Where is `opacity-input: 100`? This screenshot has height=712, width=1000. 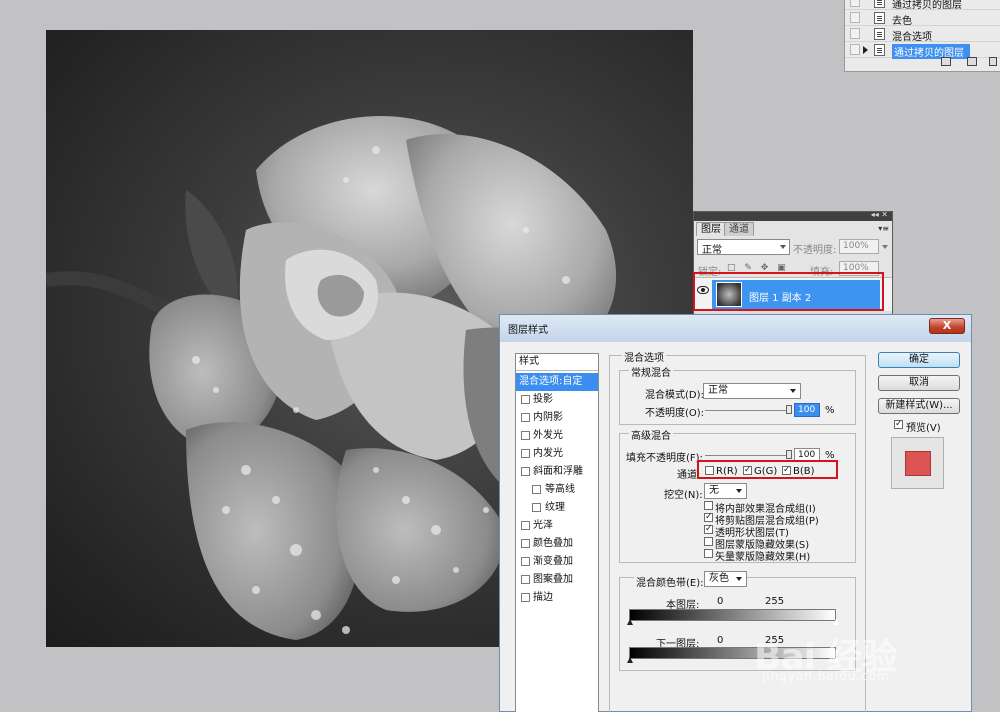
opacity-input: 100 is located at coordinates (807, 410).